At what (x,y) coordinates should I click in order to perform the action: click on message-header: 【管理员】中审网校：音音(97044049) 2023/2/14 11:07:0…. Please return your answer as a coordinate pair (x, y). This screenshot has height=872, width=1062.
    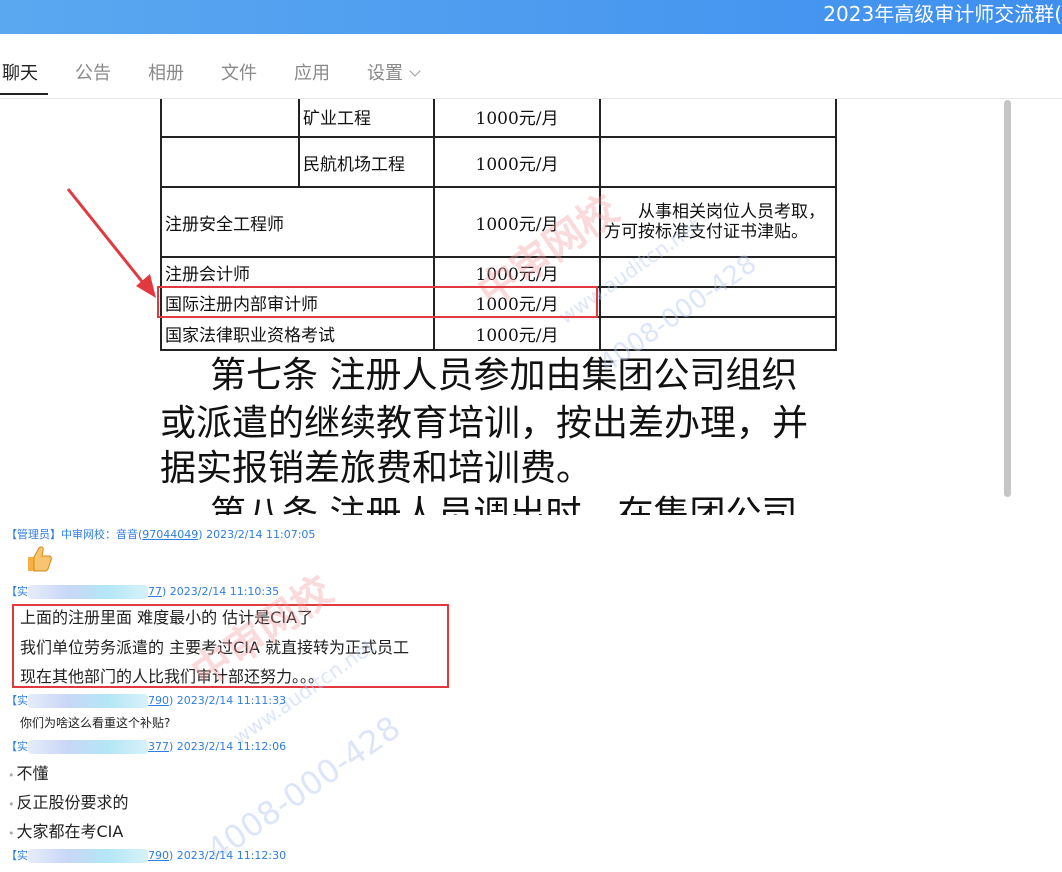
    Looking at the image, I should click on (160, 534).